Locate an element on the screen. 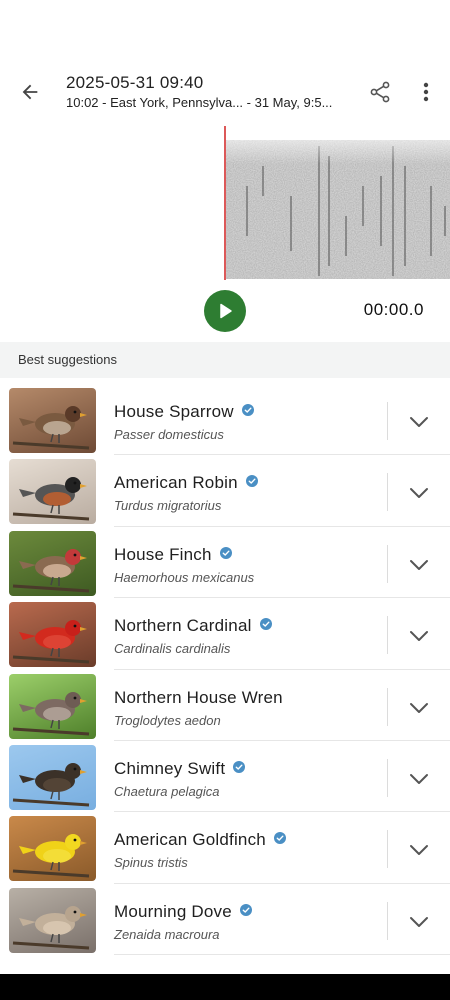  common-name: Mourning Dove is located at coordinates (183, 912).